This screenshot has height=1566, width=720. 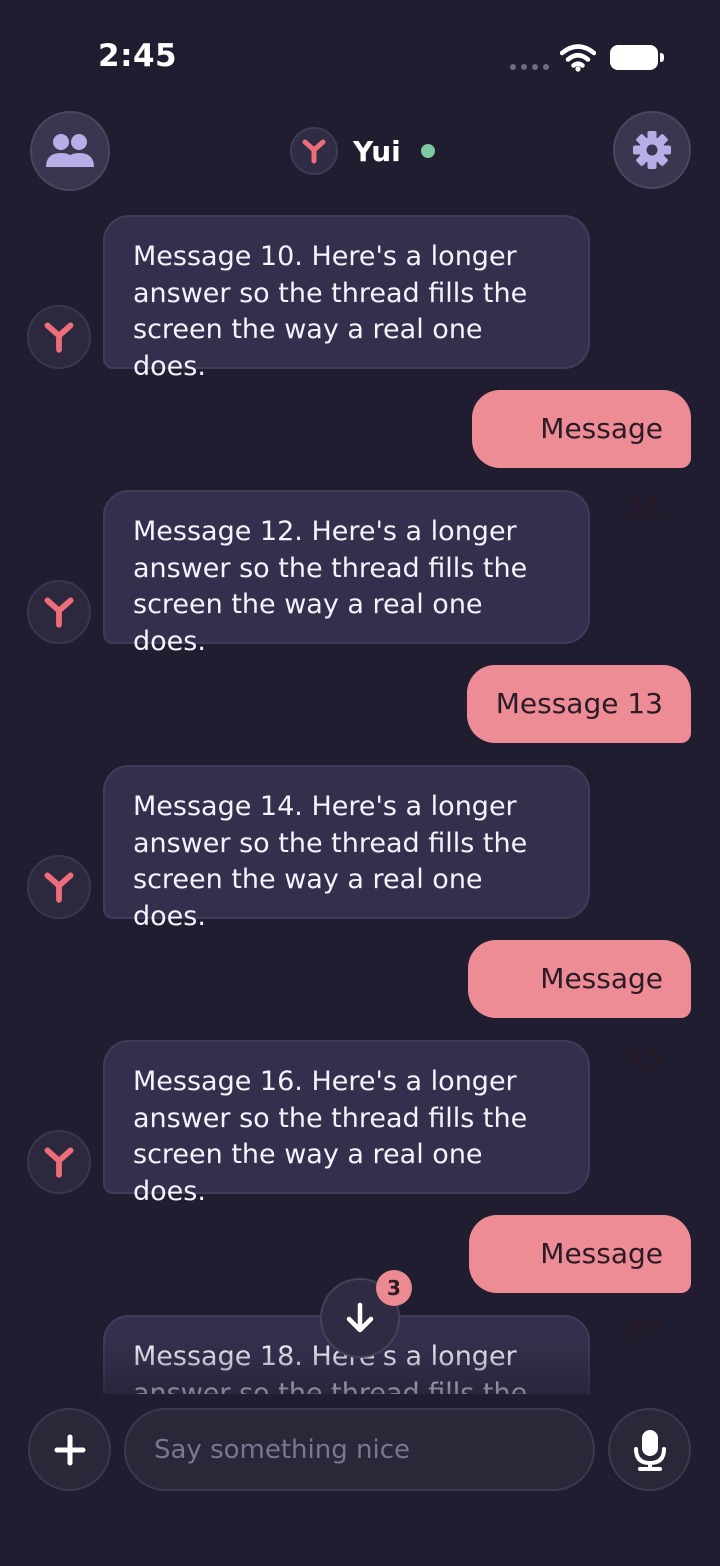 I want to click on composer-bar, so click(x=360, y=1480).